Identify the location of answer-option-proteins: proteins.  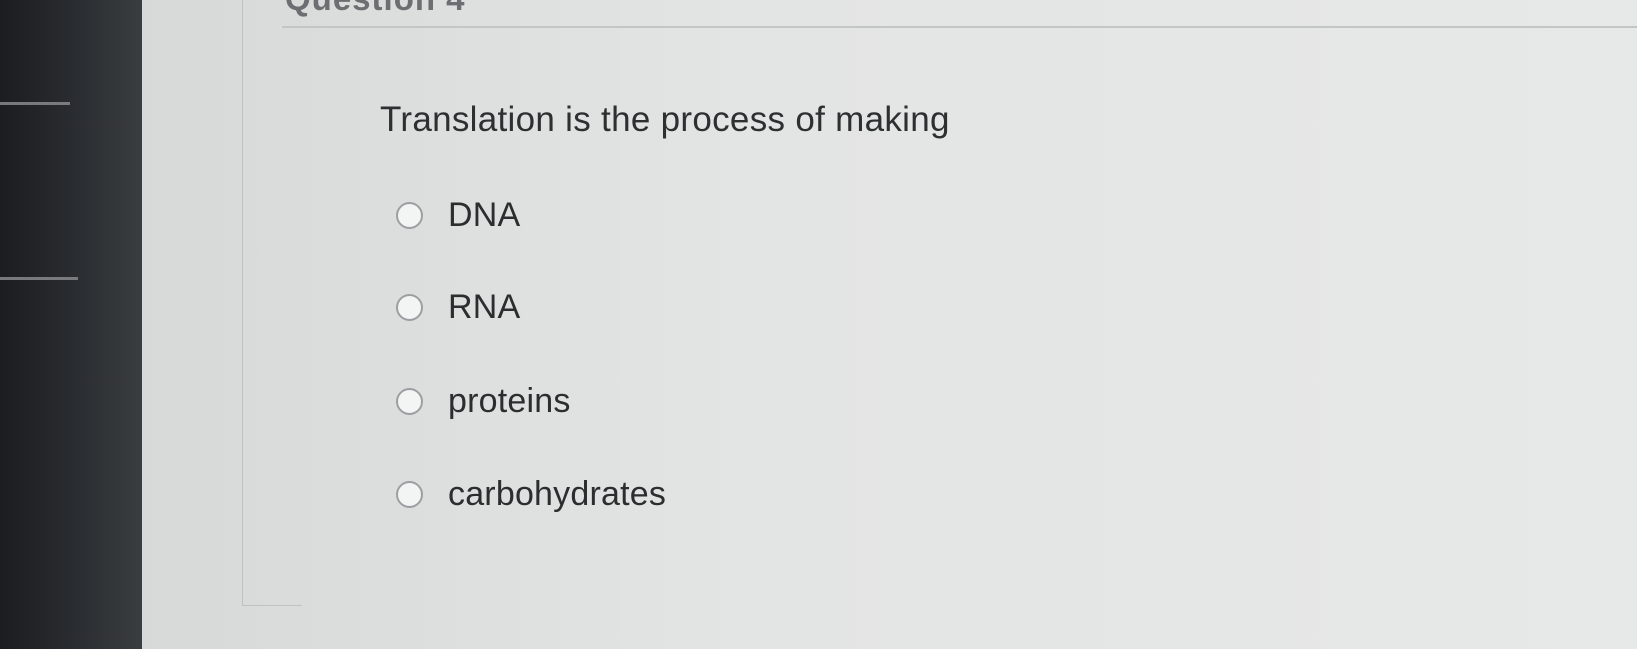
(483, 401).